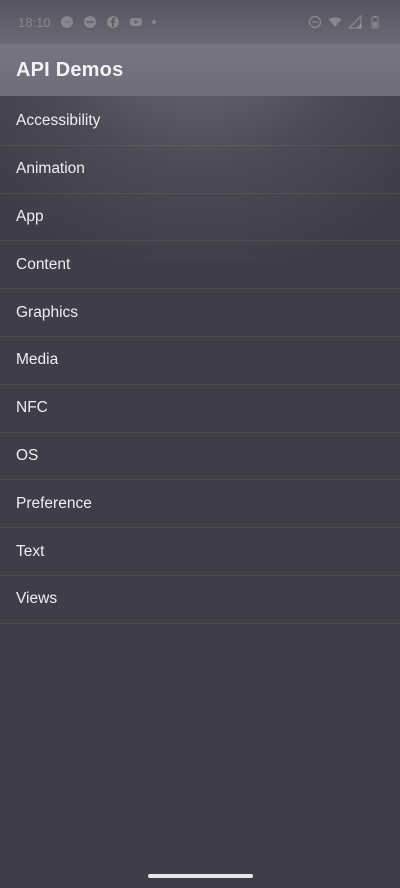  What do you see at coordinates (34, 22) in the screenshot?
I see `status-time: 18:10` at bounding box center [34, 22].